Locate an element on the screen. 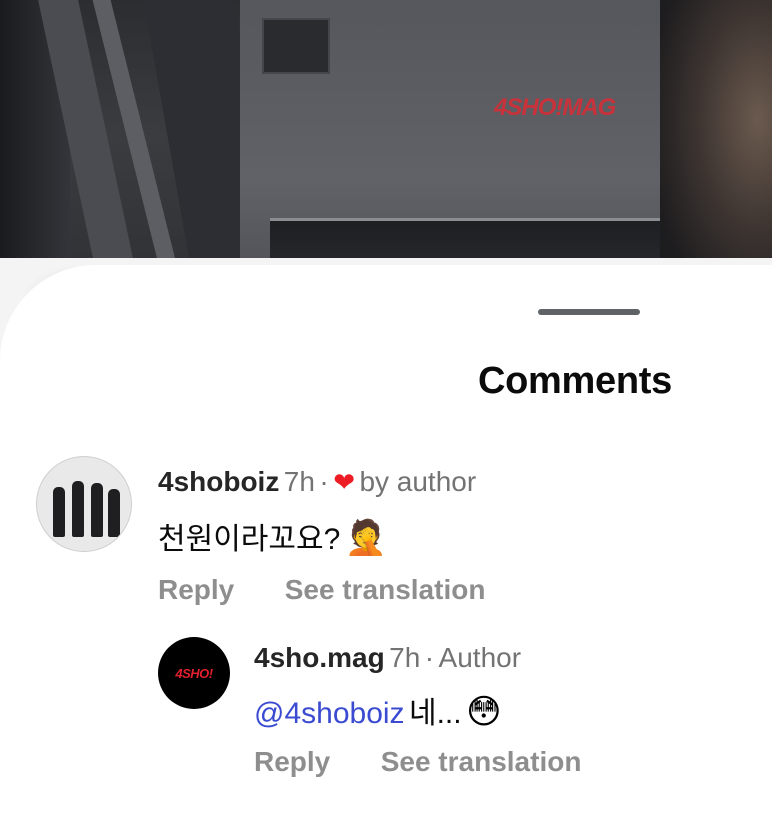 The height and width of the screenshot is (825, 772). mention-link: @4shoboiz is located at coordinates (329, 713).